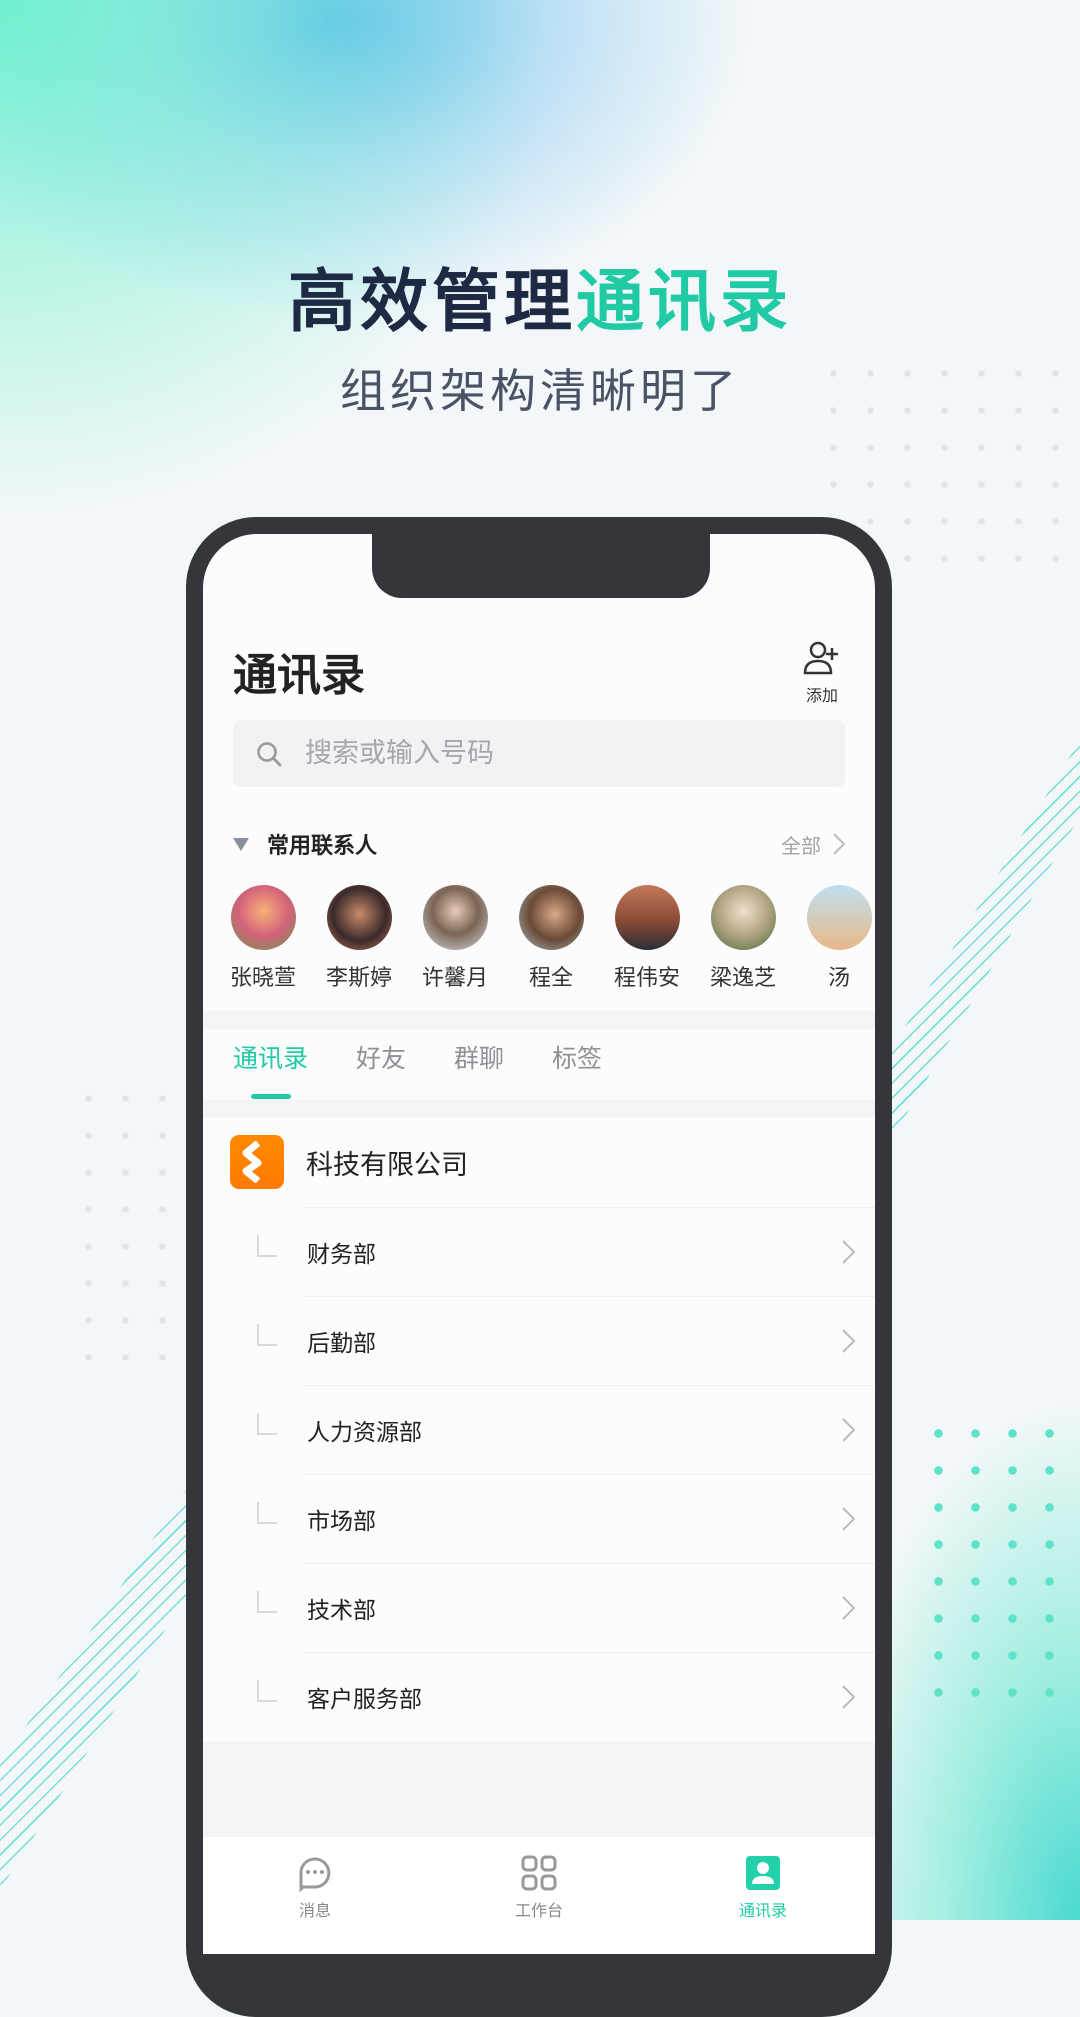 This screenshot has width=1080, height=2017. I want to click on contact-item: 程伟安, so click(647, 938).